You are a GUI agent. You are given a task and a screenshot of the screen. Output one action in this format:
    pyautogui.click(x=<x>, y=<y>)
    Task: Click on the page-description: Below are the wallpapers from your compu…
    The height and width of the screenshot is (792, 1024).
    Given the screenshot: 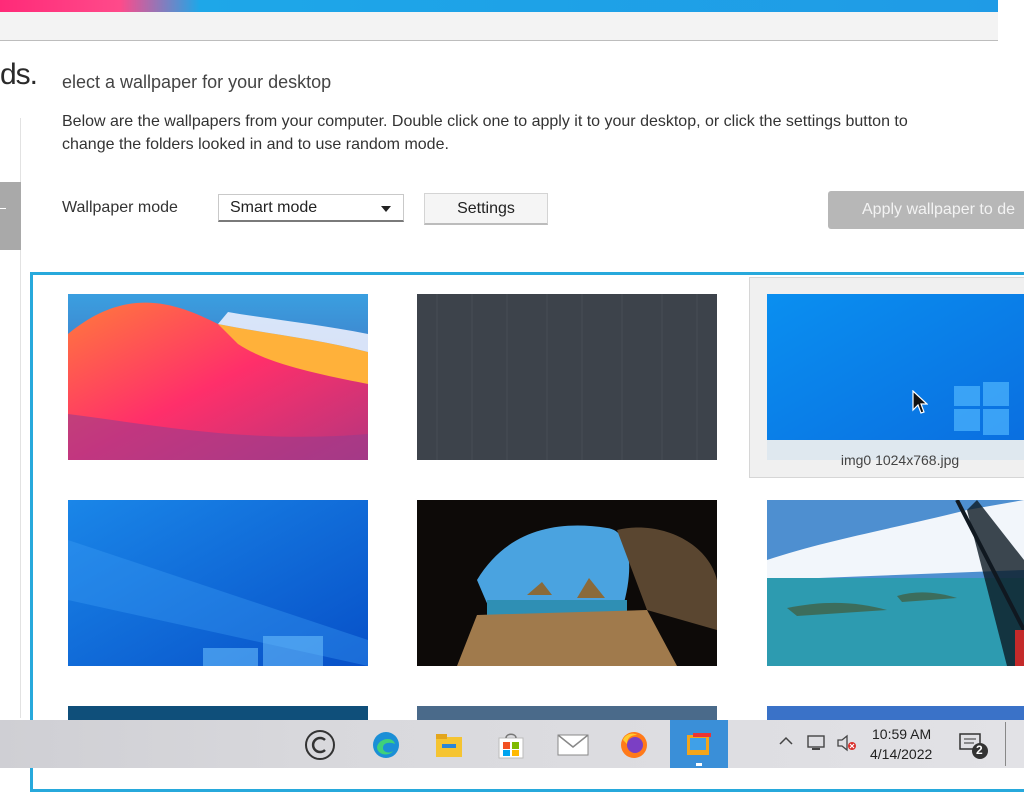 What is the action you would take?
    pyautogui.click(x=485, y=133)
    